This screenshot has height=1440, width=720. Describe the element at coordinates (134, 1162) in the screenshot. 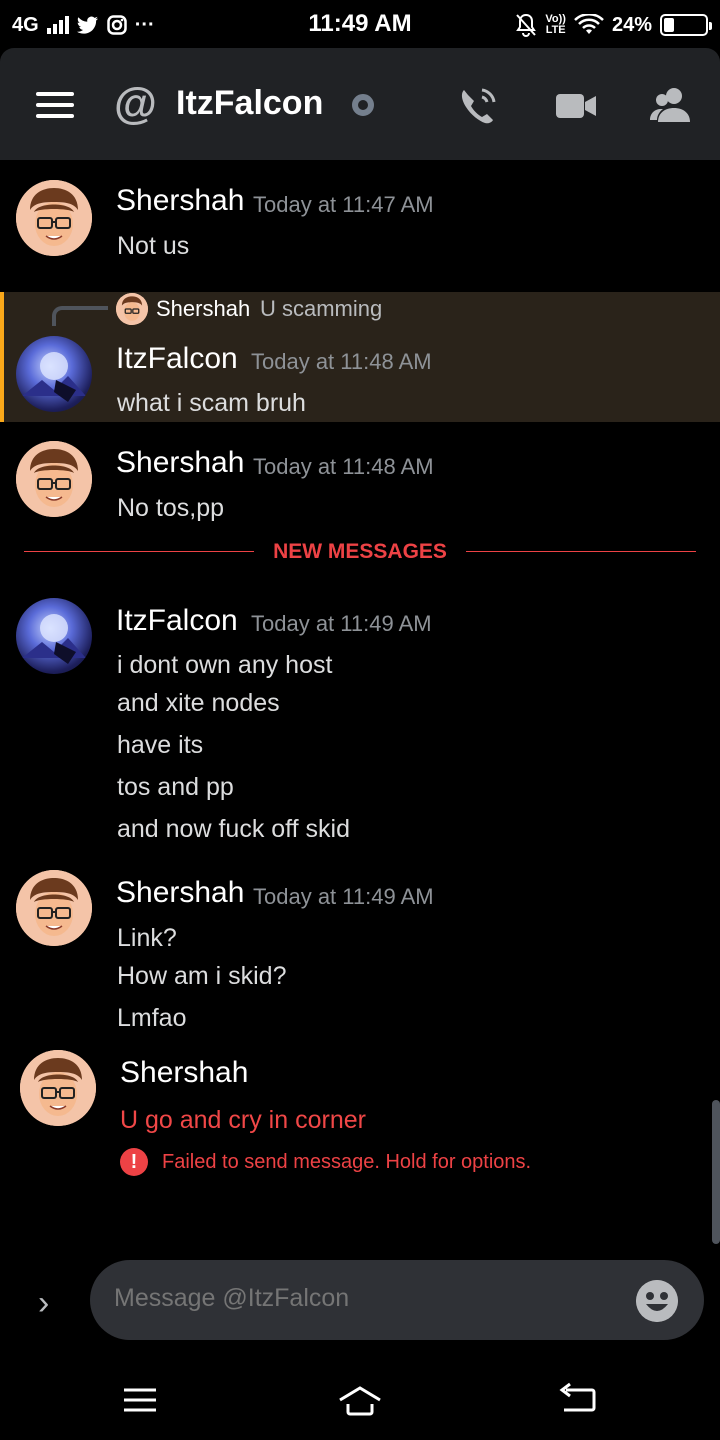

I see `error-icon: !` at that location.